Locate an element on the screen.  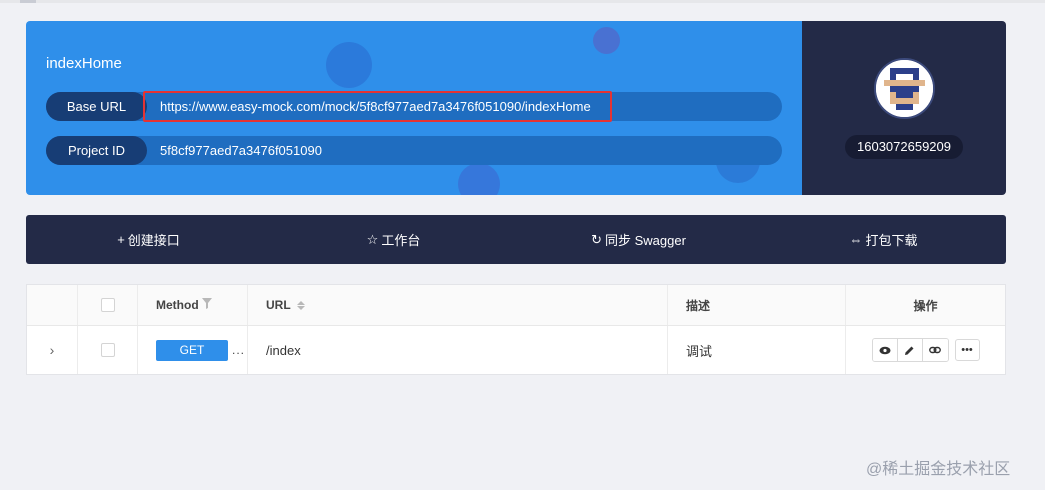
project-name: indexHome is located at coordinates (84, 63).